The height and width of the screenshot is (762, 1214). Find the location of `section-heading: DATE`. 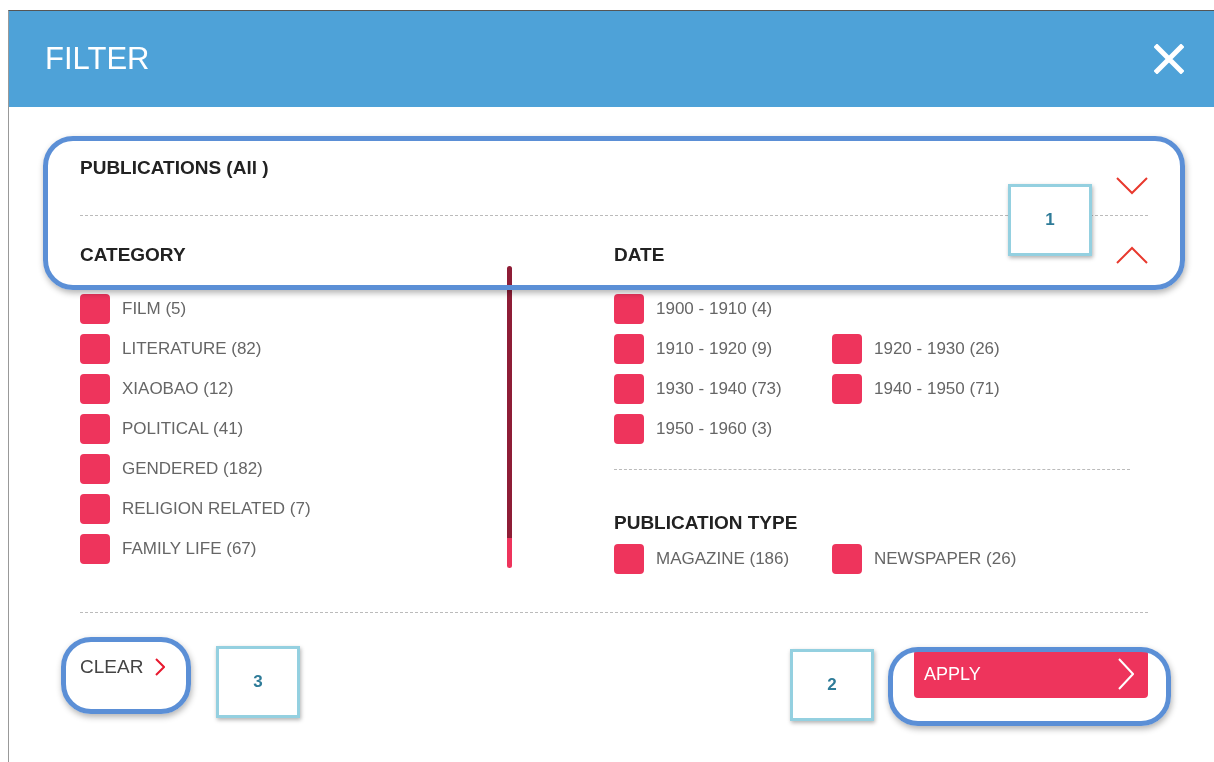

section-heading: DATE is located at coordinates (639, 255).